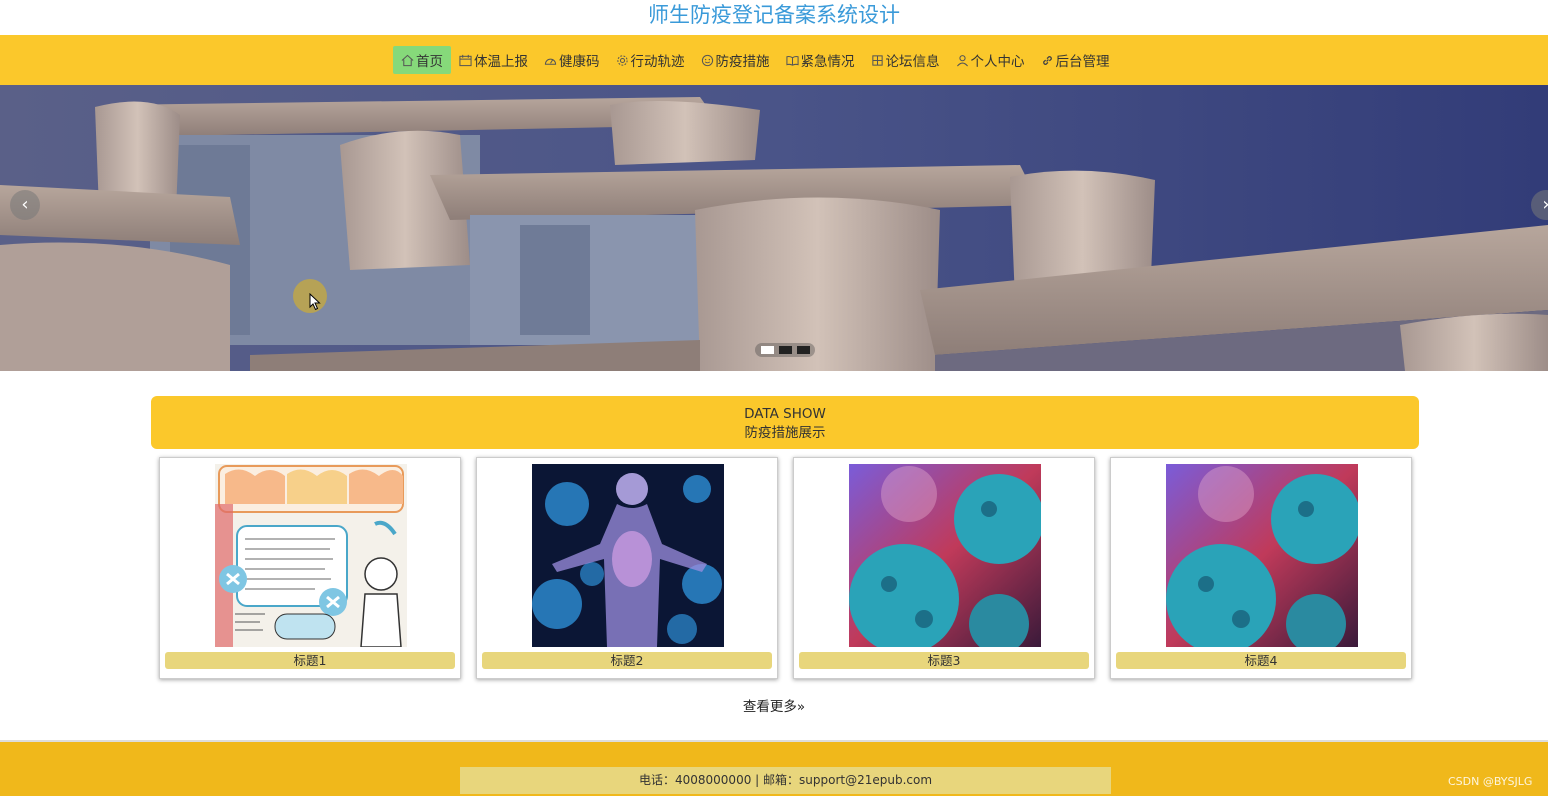 Image resolution: width=1548 pixels, height=796 pixels. I want to click on section-header: DATA SHOW 防疫措施展示, so click(785, 422).